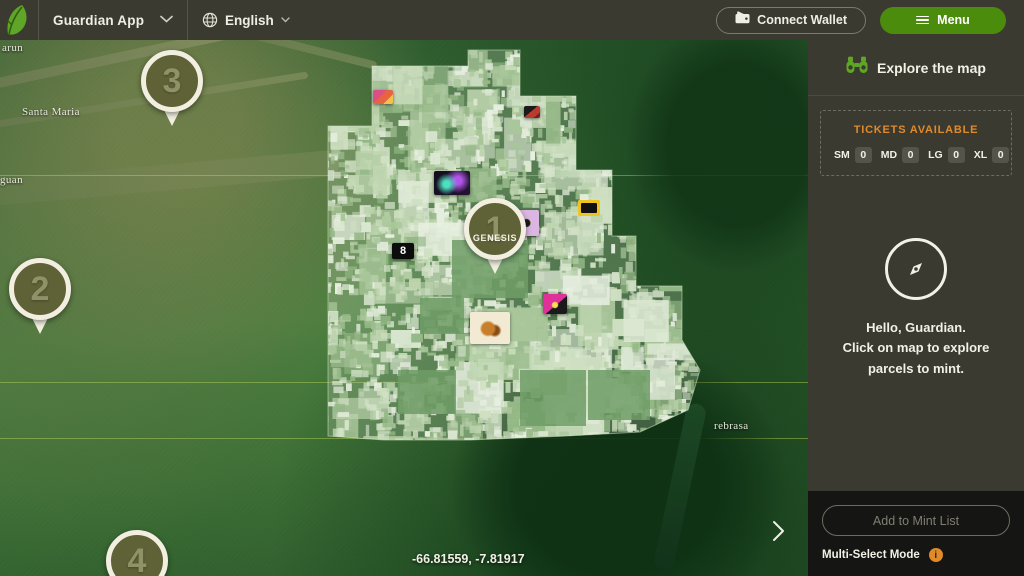 This screenshot has width=1024, height=576. I want to click on ticket-md: MD 0, so click(900, 155).